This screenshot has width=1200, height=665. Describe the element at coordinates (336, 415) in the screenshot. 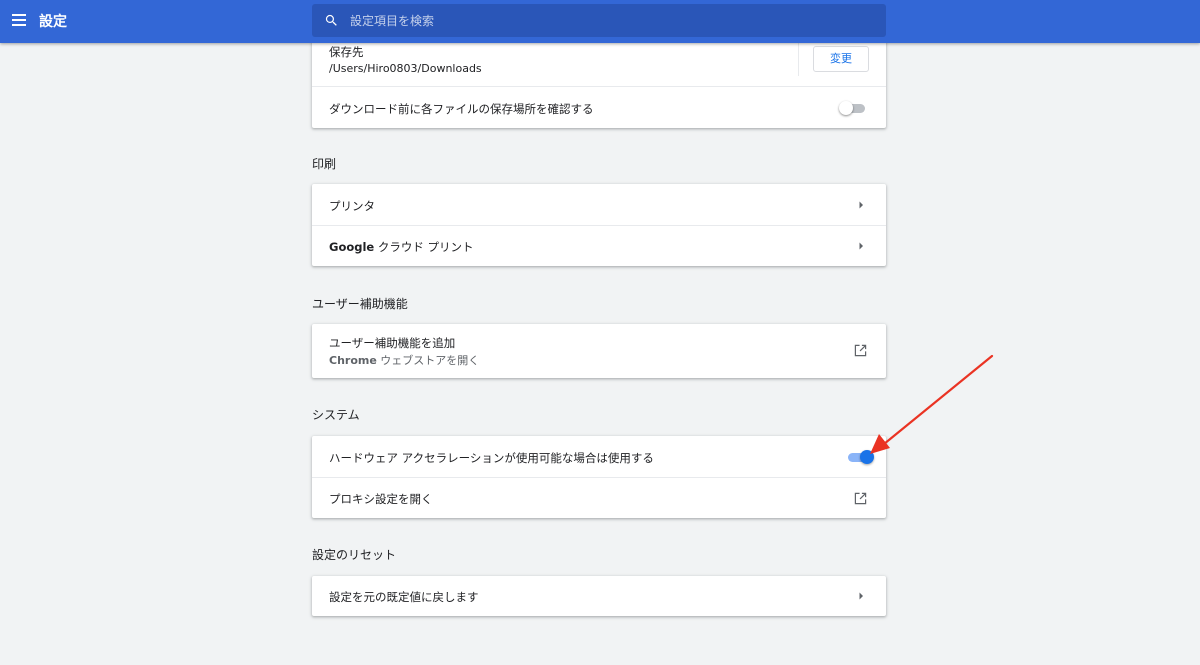

I see `system-section-title: システム` at that location.